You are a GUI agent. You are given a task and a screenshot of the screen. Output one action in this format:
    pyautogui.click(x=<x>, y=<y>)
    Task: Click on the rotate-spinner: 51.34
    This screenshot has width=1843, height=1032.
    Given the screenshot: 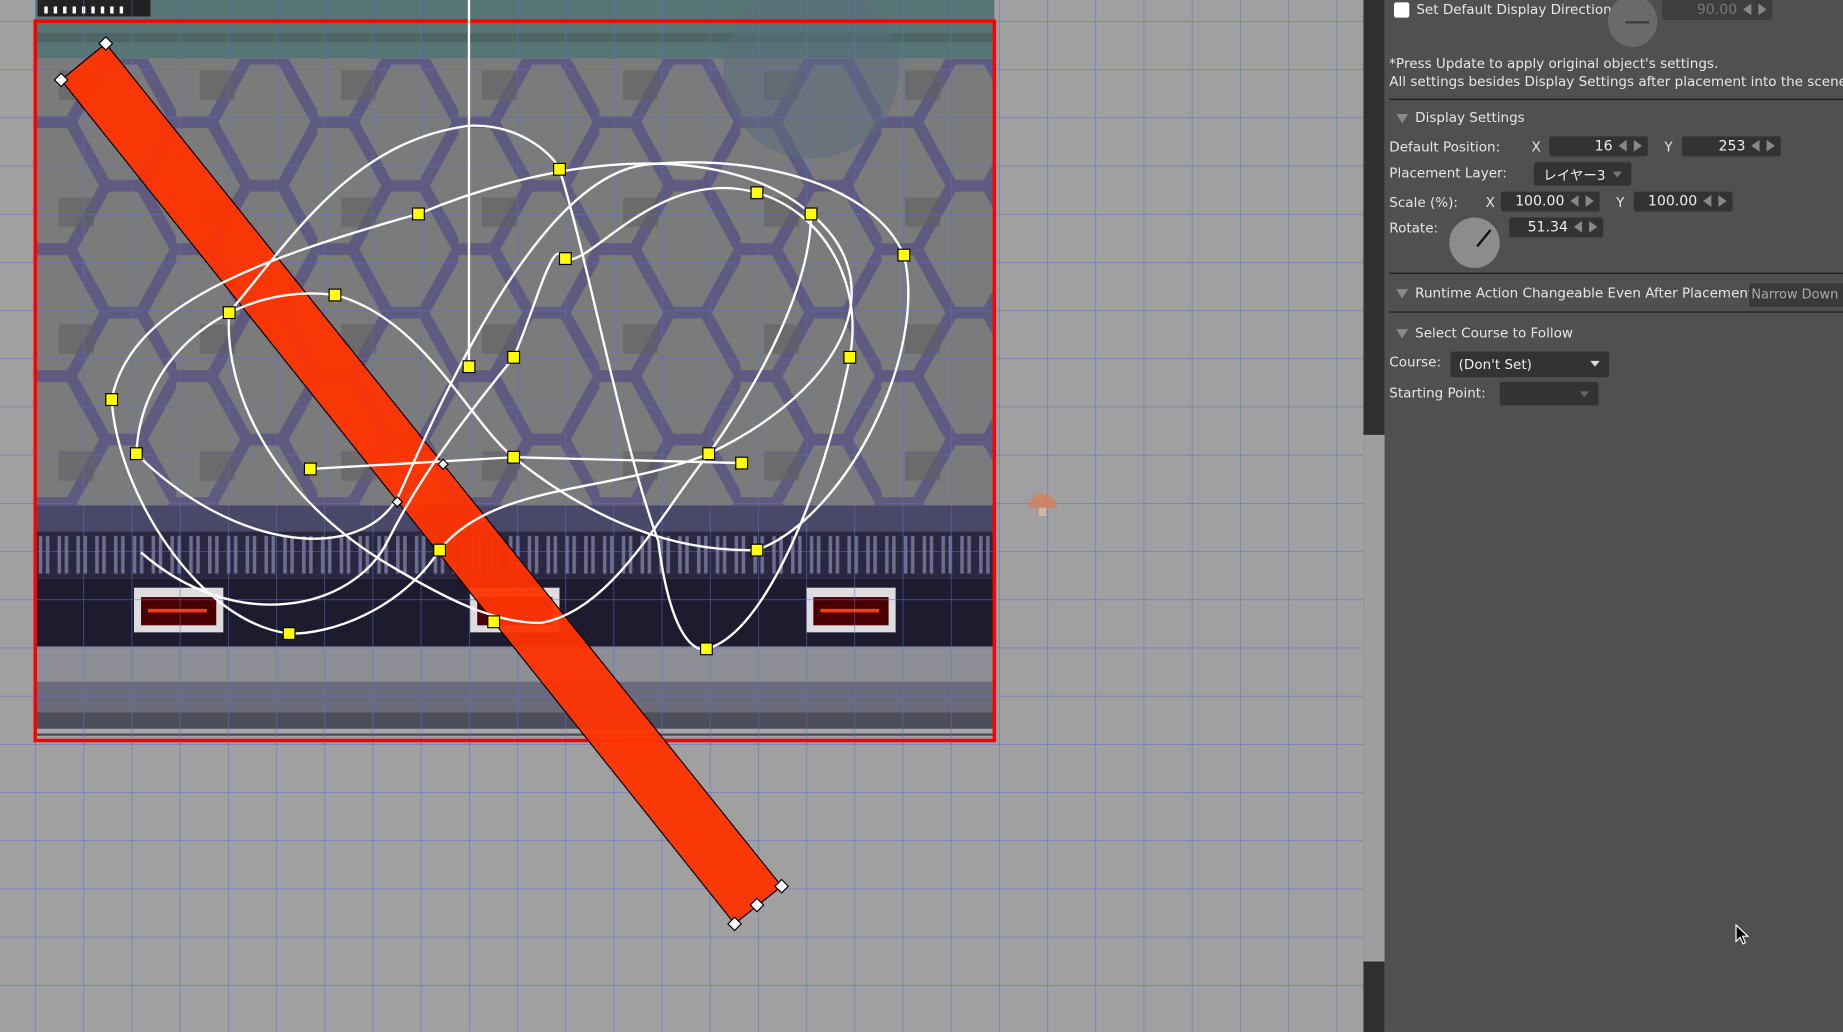 What is the action you would take?
    pyautogui.click(x=1556, y=227)
    